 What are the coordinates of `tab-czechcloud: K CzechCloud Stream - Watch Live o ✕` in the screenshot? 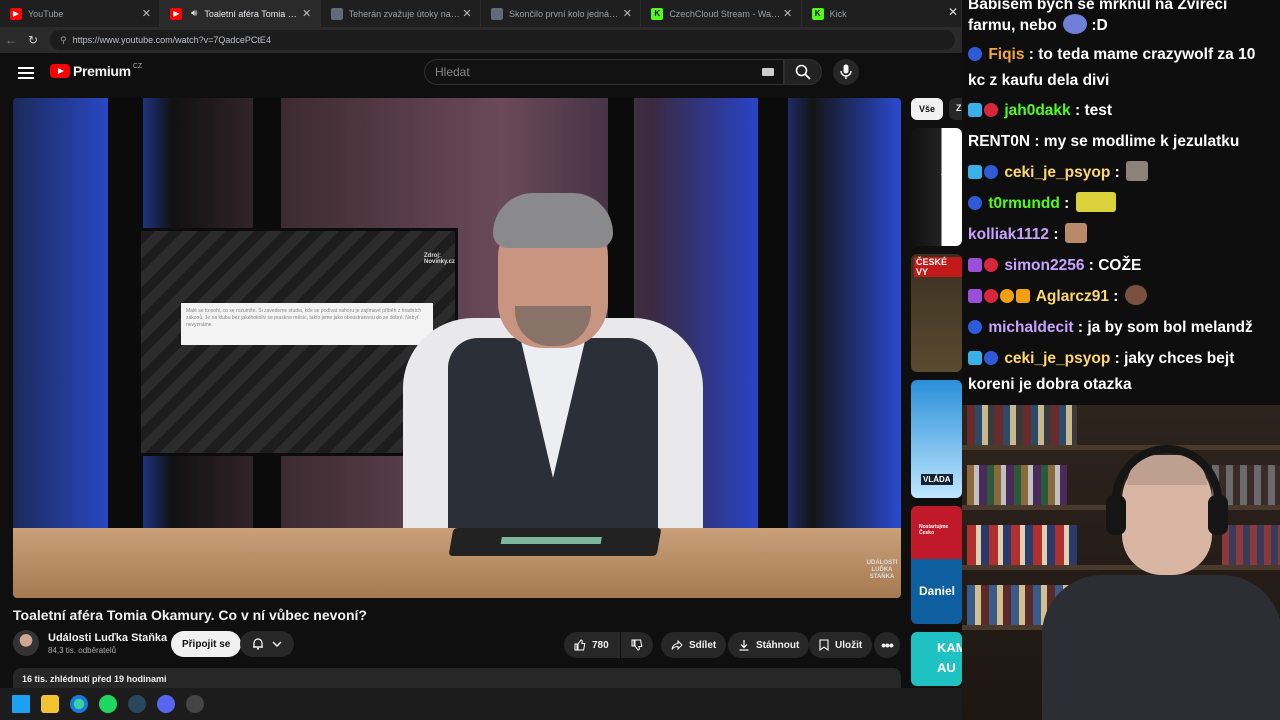 It's located at (721, 13).